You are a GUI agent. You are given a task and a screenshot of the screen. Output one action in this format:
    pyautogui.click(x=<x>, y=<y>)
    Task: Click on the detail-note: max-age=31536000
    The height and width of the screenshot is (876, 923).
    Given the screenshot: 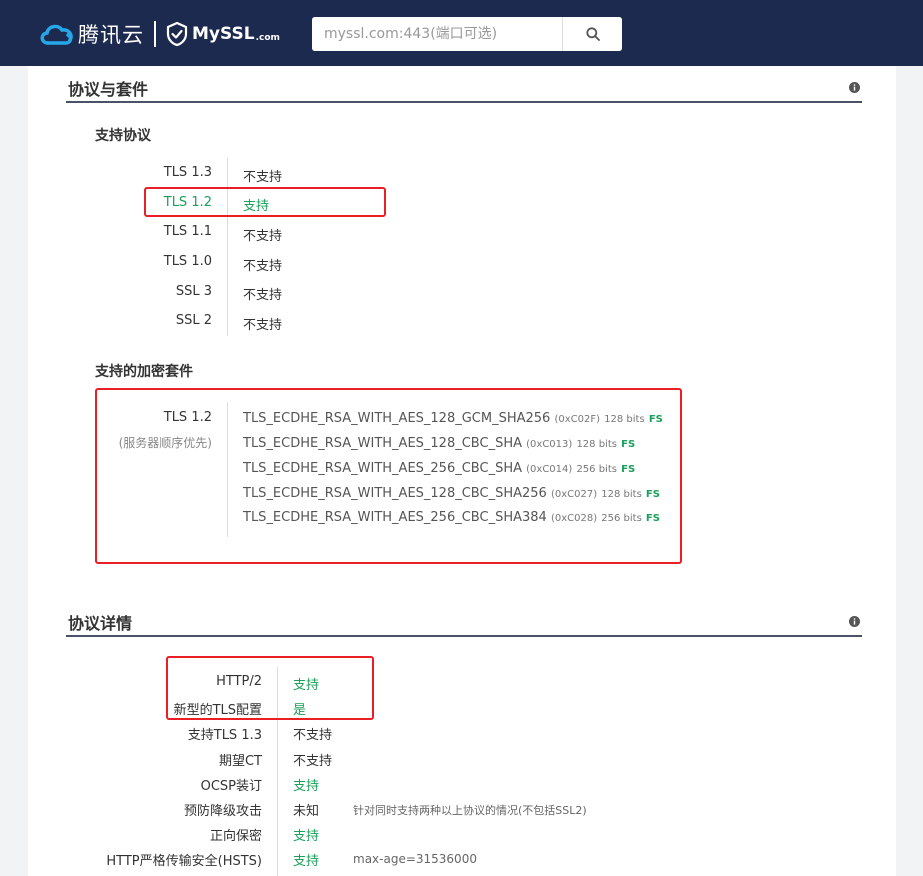 What is the action you would take?
    pyautogui.click(x=415, y=859)
    